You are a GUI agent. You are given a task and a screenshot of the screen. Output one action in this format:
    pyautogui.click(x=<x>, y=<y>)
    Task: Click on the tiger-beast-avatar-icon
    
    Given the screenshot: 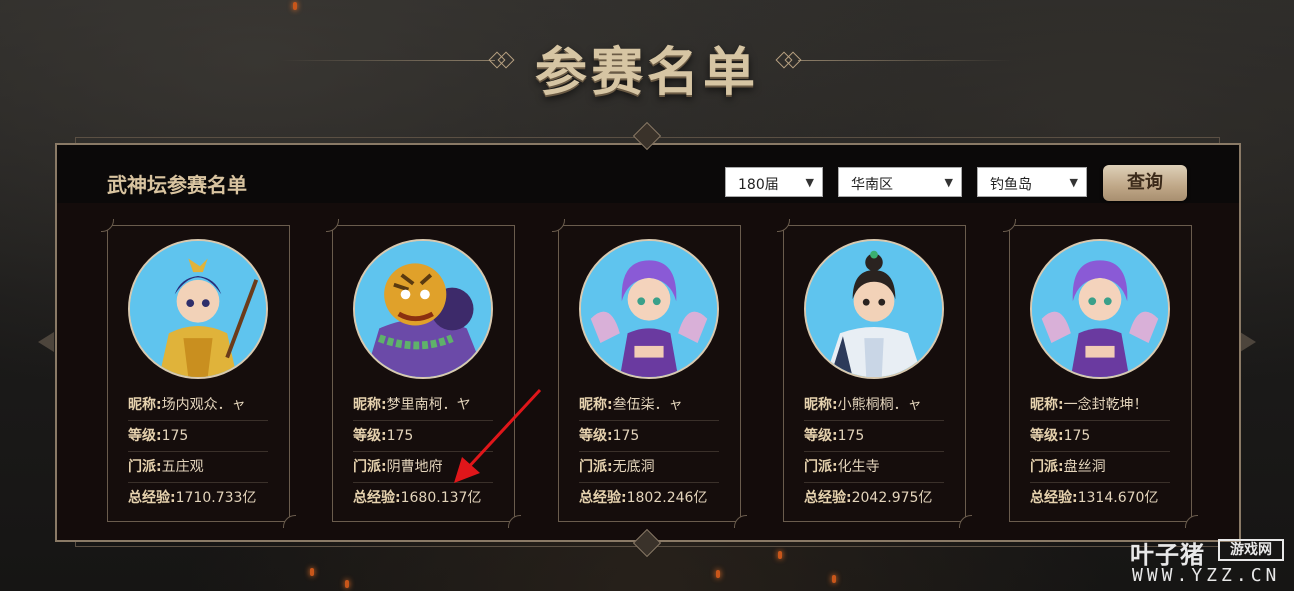 What is the action you would take?
    pyautogui.click(x=423, y=309)
    